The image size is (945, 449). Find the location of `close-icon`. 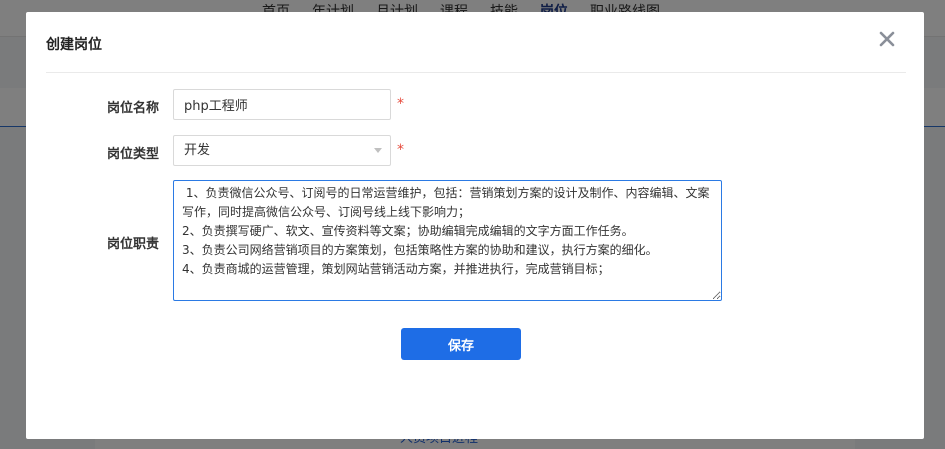

close-icon is located at coordinates (887, 39).